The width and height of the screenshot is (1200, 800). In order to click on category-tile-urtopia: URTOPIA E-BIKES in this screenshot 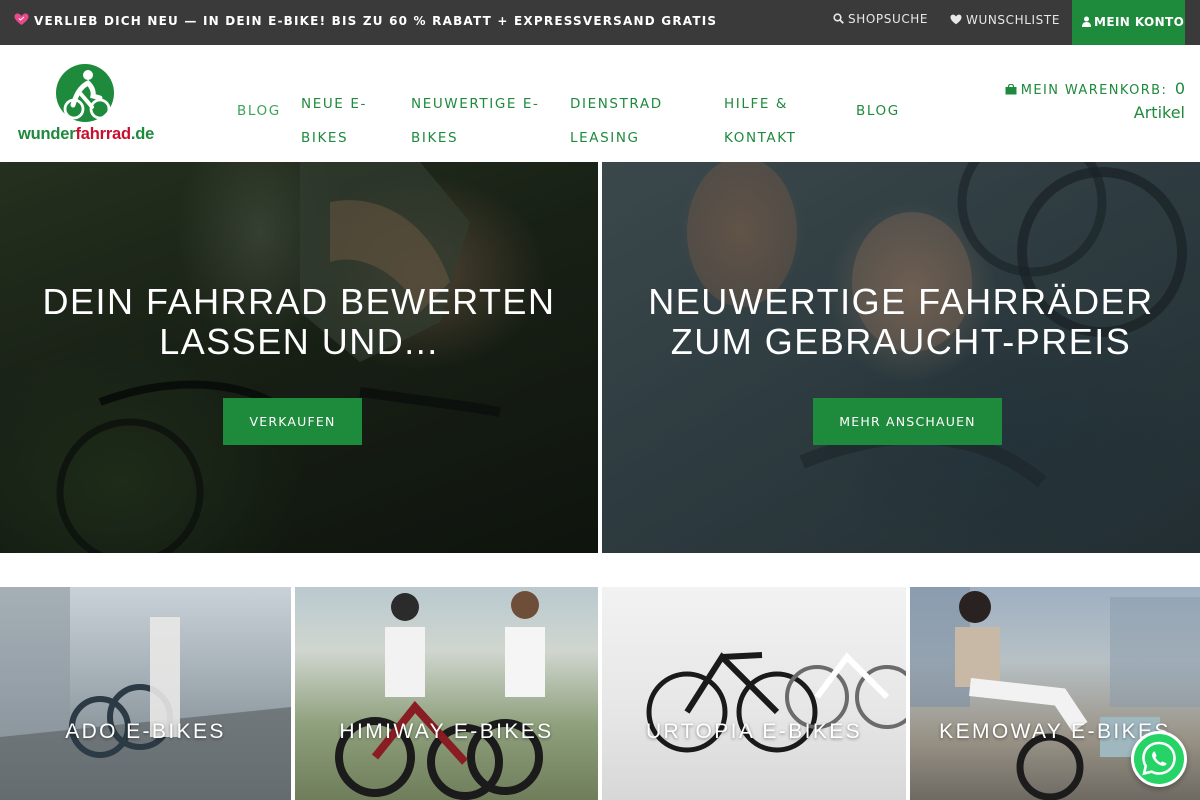, I will do `click(754, 693)`.